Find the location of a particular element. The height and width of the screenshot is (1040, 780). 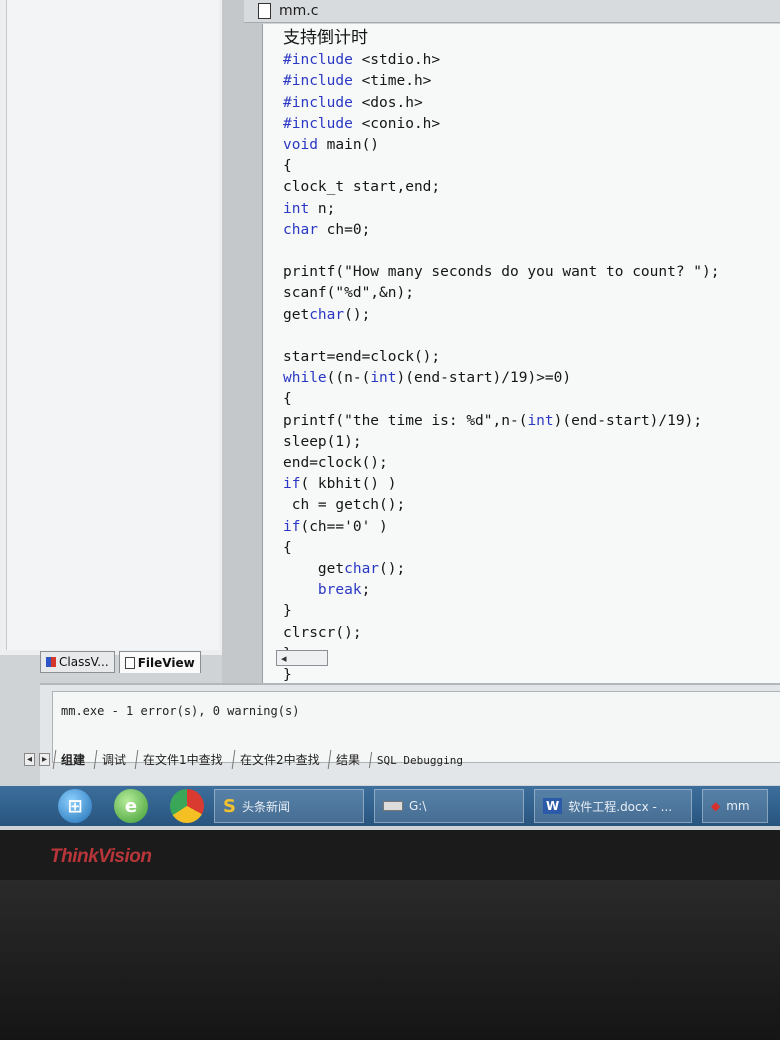

code-line: end=clock(); is located at coordinates (501, 463).